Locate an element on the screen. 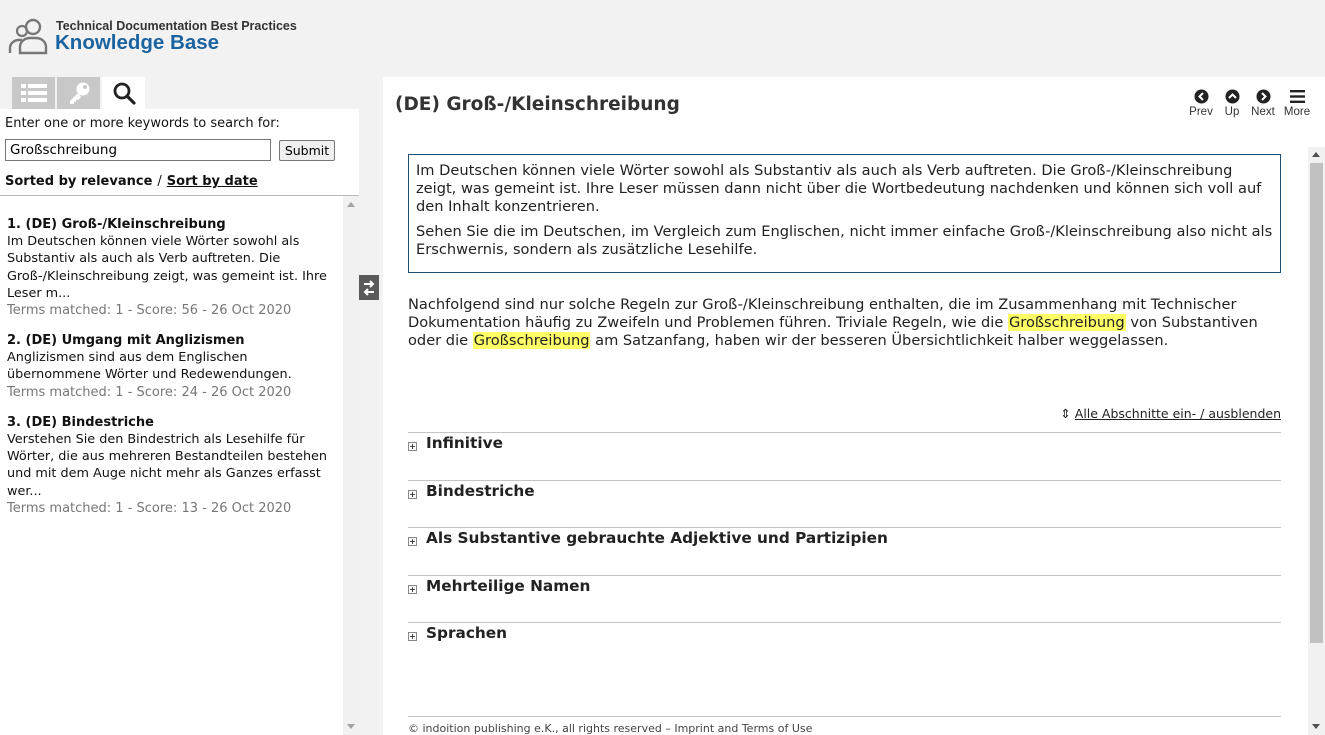 This screenshot has width=1325, height=735. list-icon is located at coordinates (33, 93).